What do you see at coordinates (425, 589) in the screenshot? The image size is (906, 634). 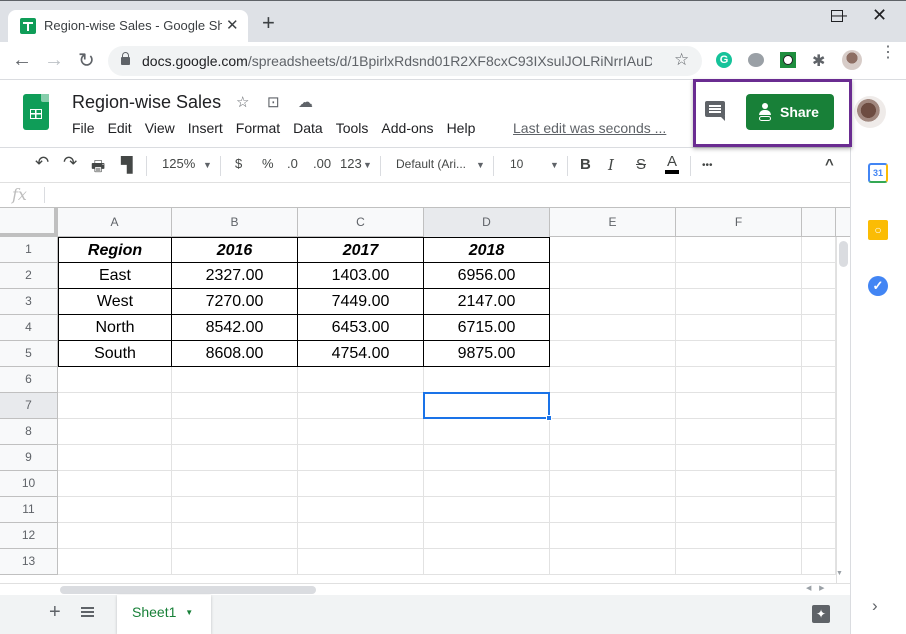 I see `horizontal-scrollbar: ◀ ▶` at bounding box center [425, 589].